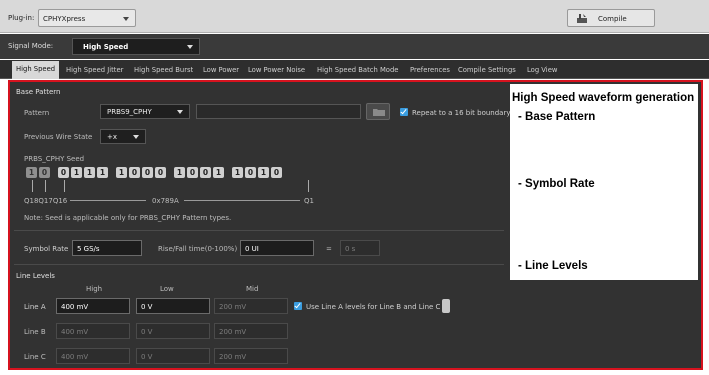  What do you see at coordinates (542, 70) in the screenshot?
I see `tab-log-view: Log View` at bounding box center [542, 70].